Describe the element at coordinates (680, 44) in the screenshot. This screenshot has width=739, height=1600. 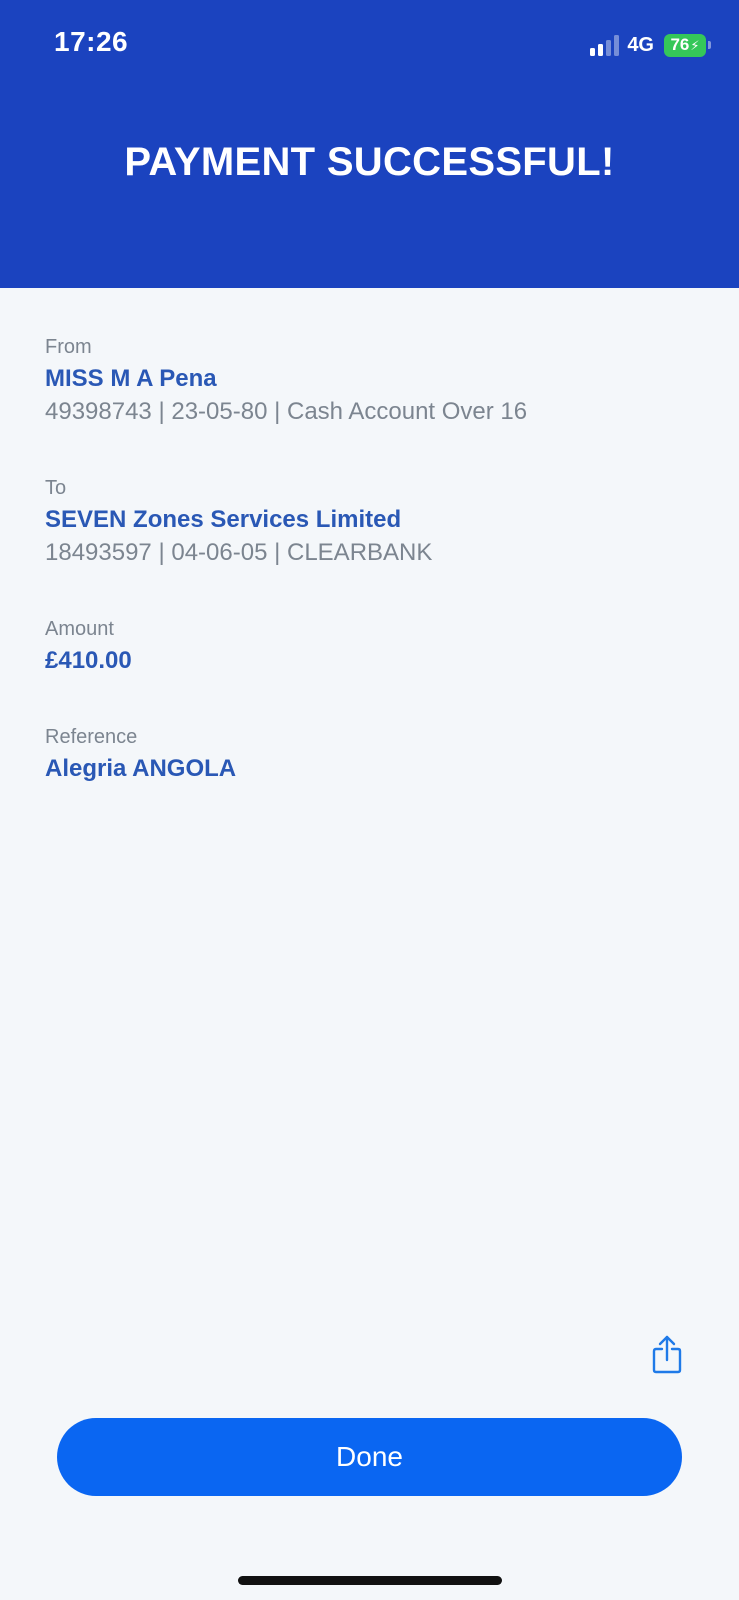
I see `battery-level: 76` at that location.